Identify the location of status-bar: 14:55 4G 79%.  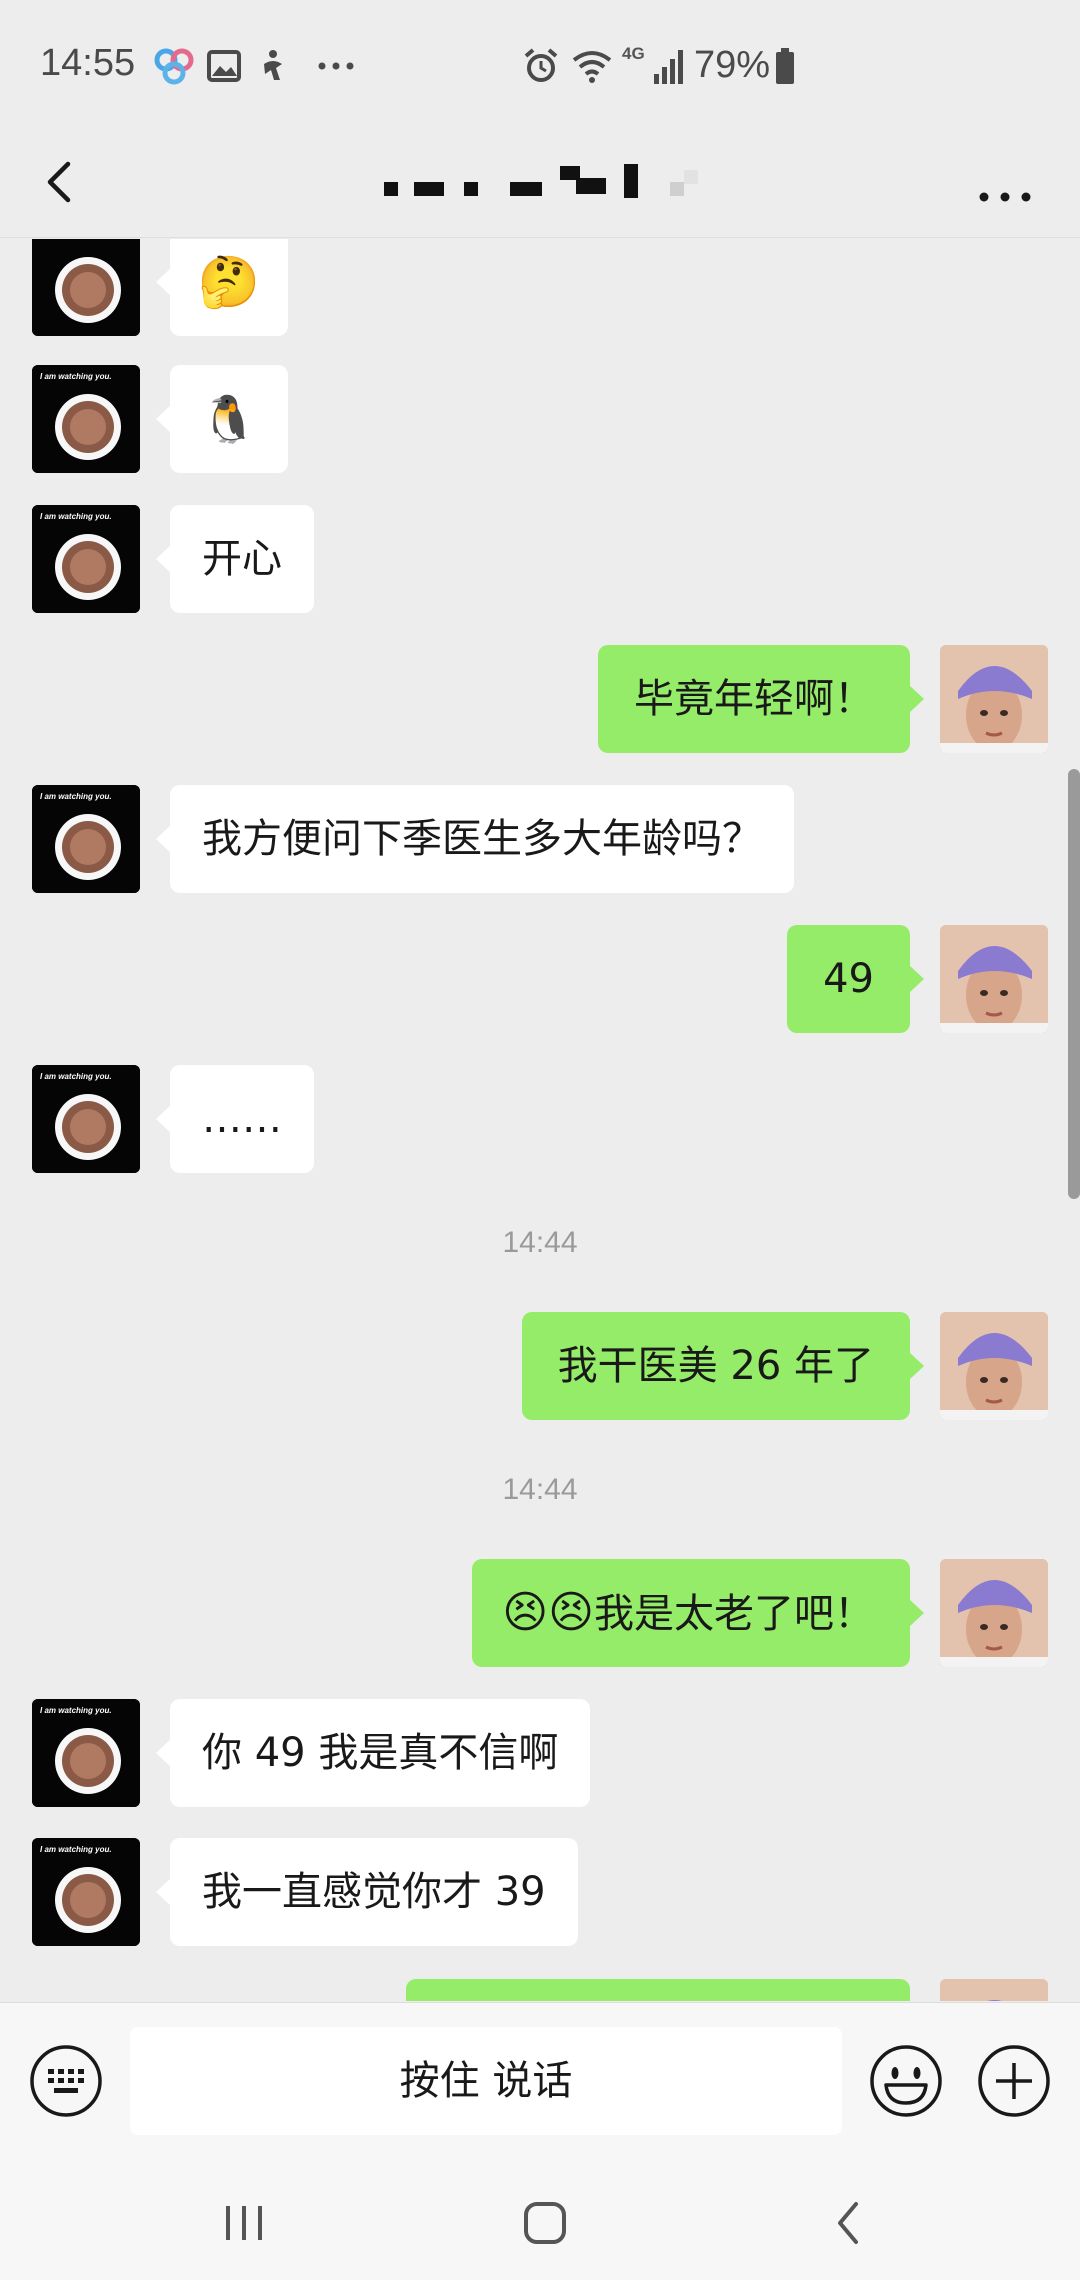
(540, 64).